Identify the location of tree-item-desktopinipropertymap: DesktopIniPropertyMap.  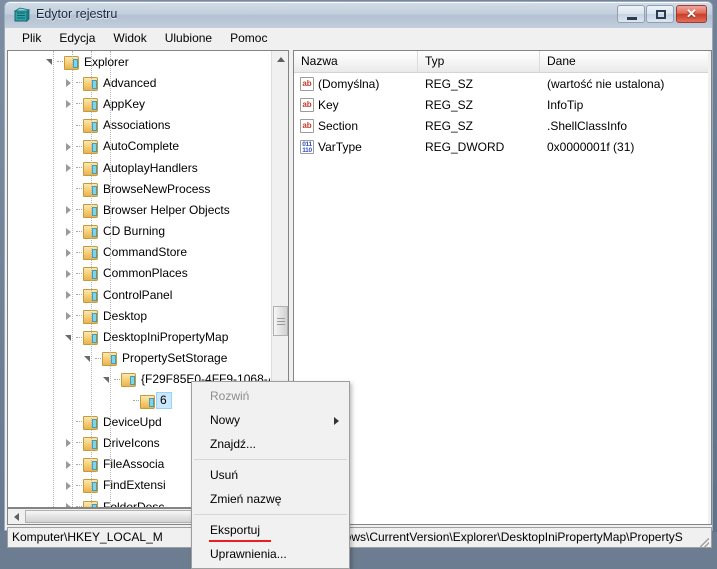
(139, 336).